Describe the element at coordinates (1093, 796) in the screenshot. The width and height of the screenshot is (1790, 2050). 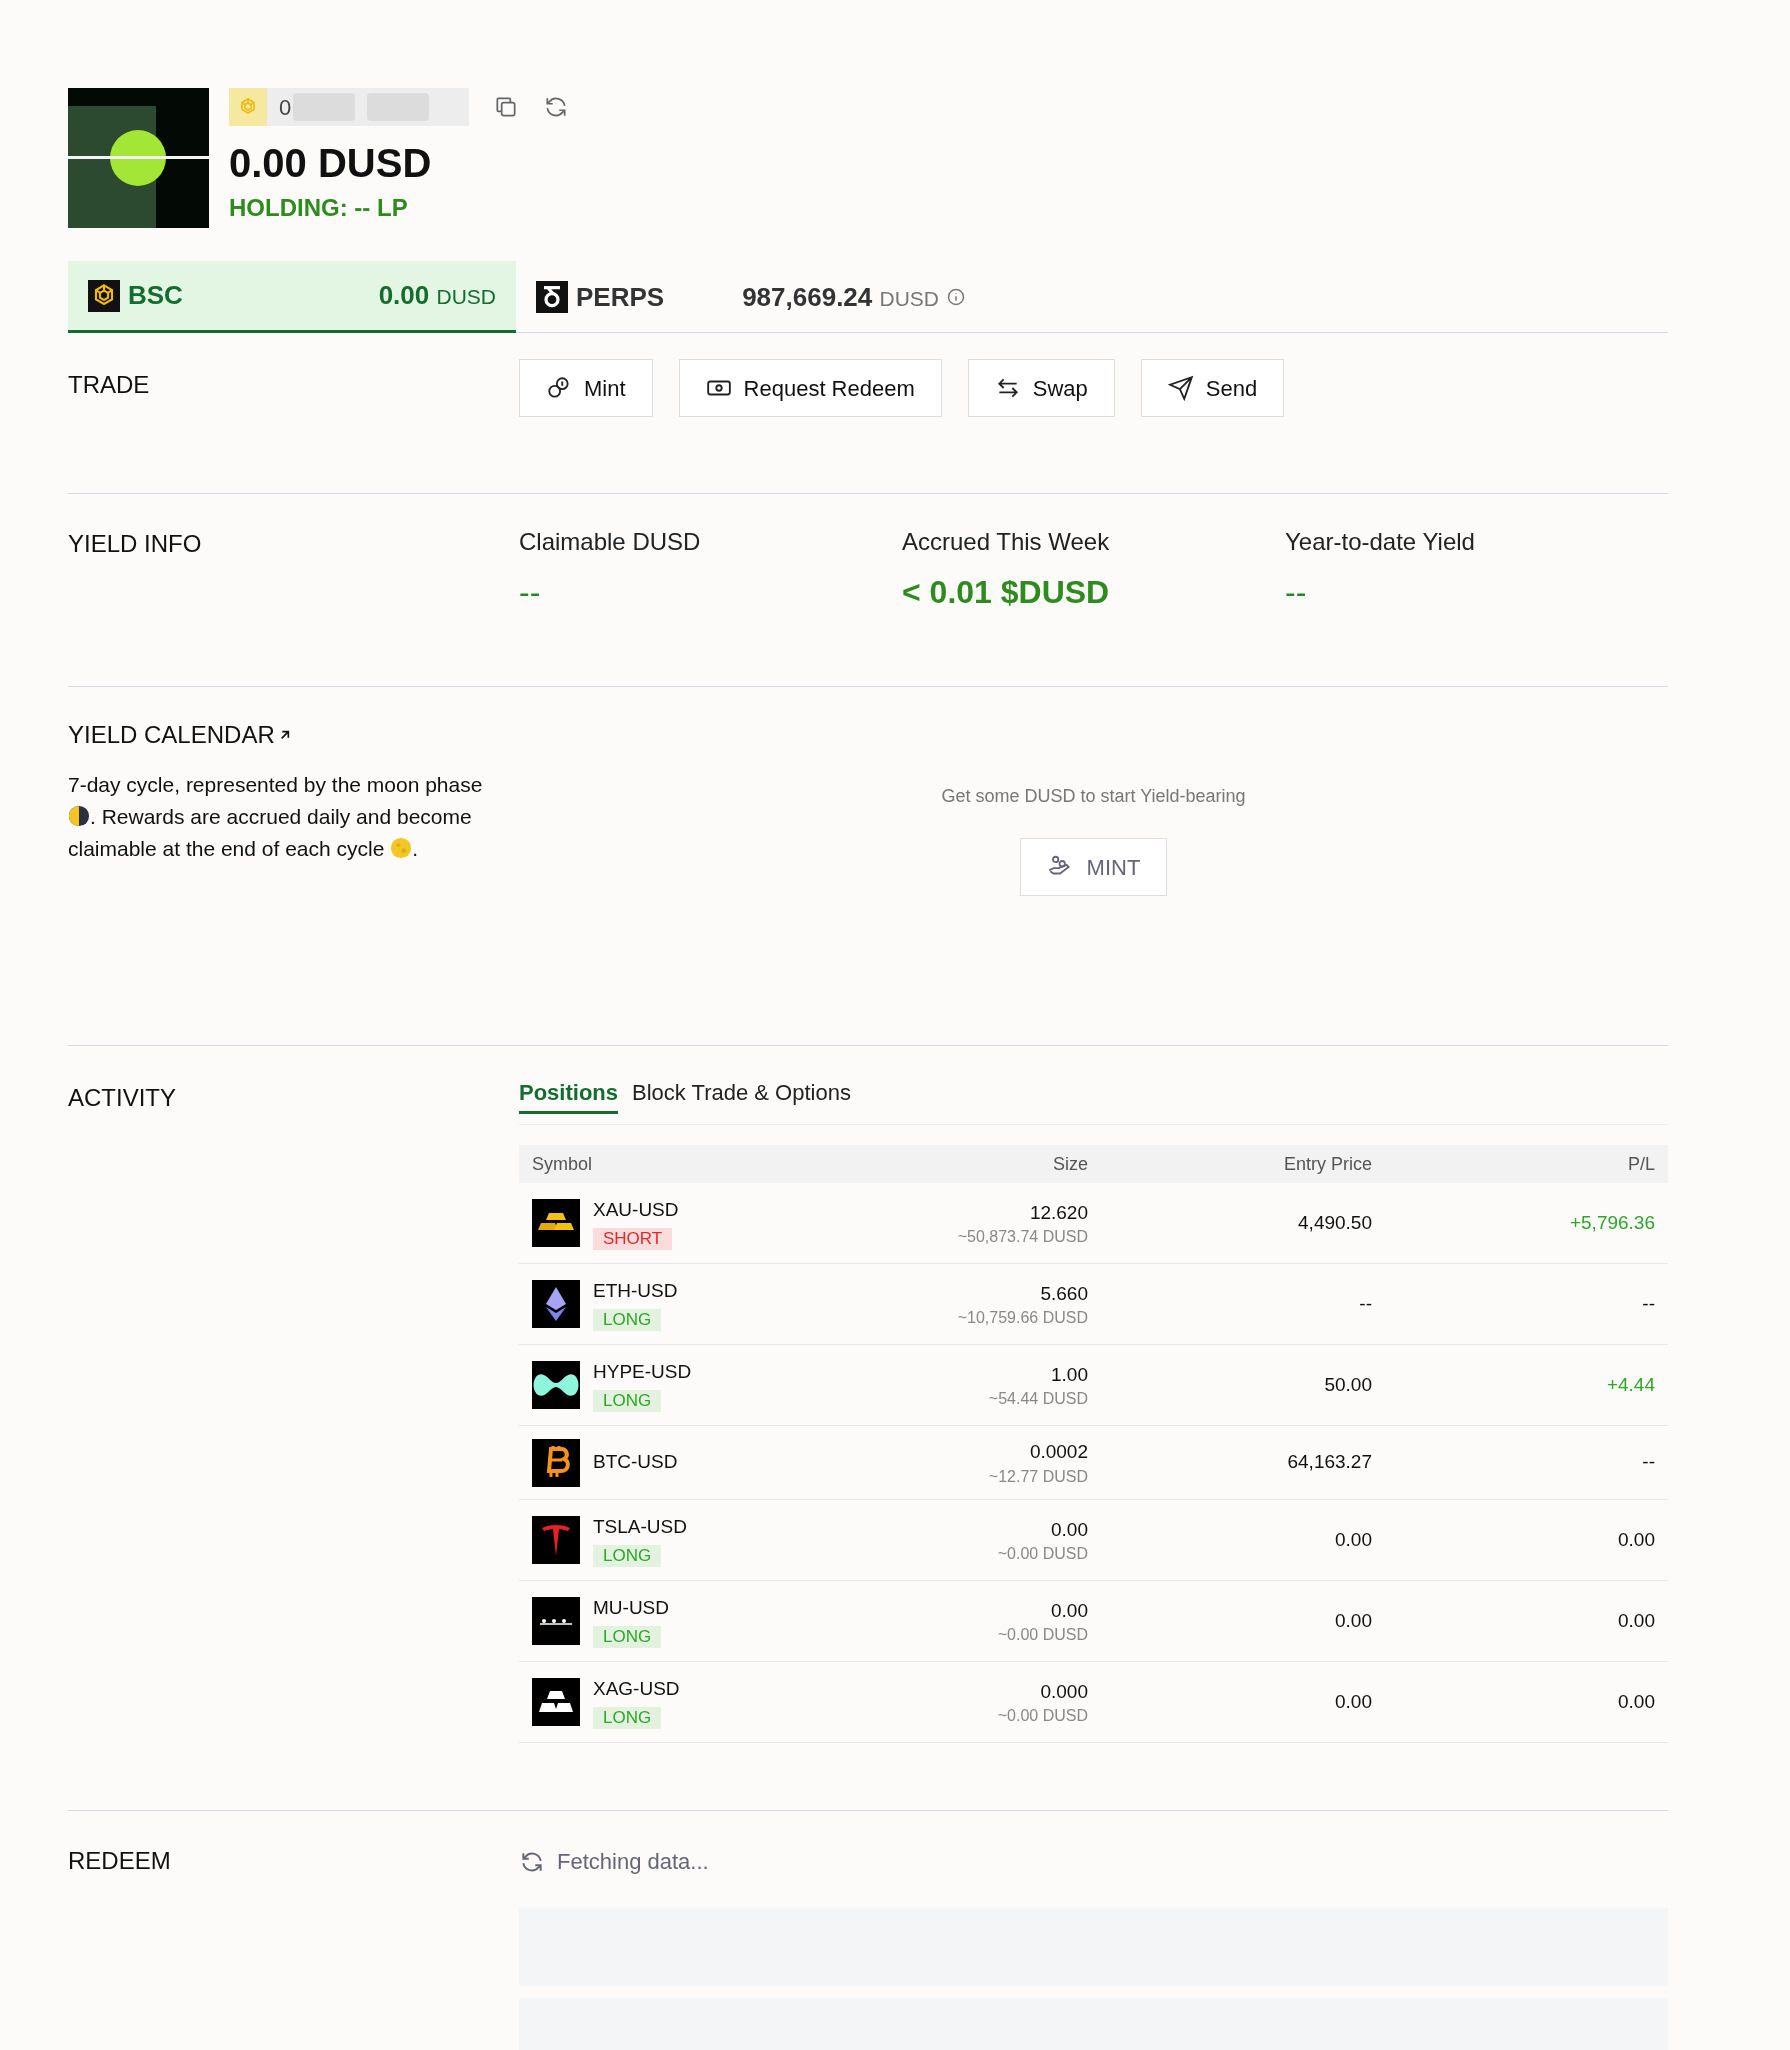
I see `empty-message: Get some DUSD to start Yield-bearing` at that location.